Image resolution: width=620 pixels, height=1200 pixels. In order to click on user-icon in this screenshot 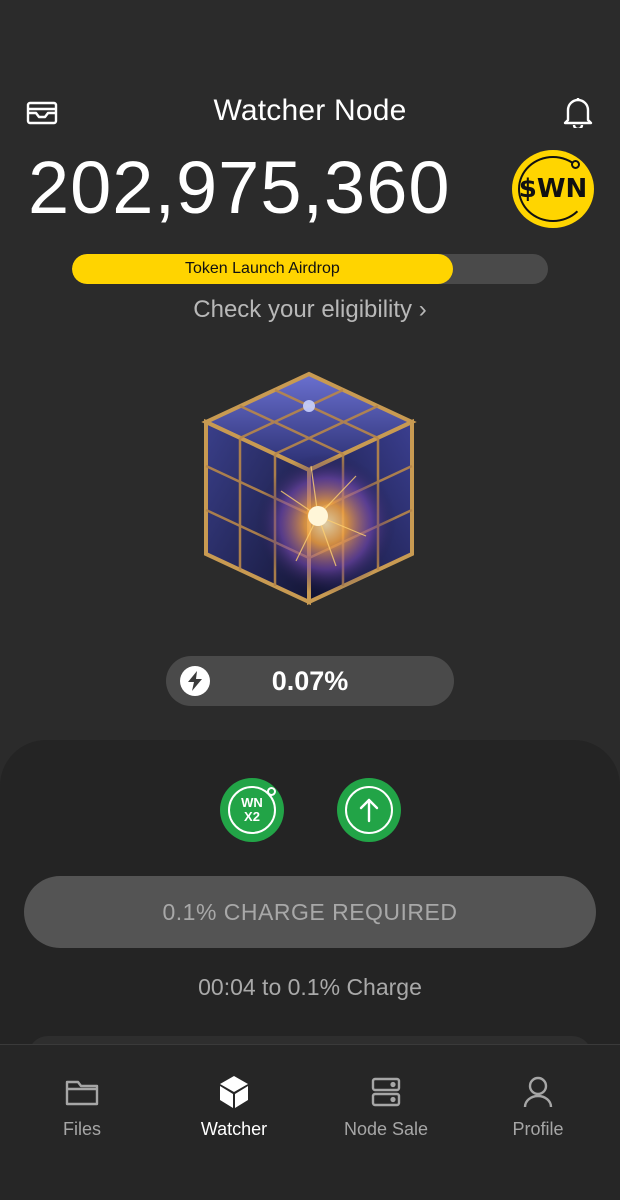, I will do `click(538, 1092)`.